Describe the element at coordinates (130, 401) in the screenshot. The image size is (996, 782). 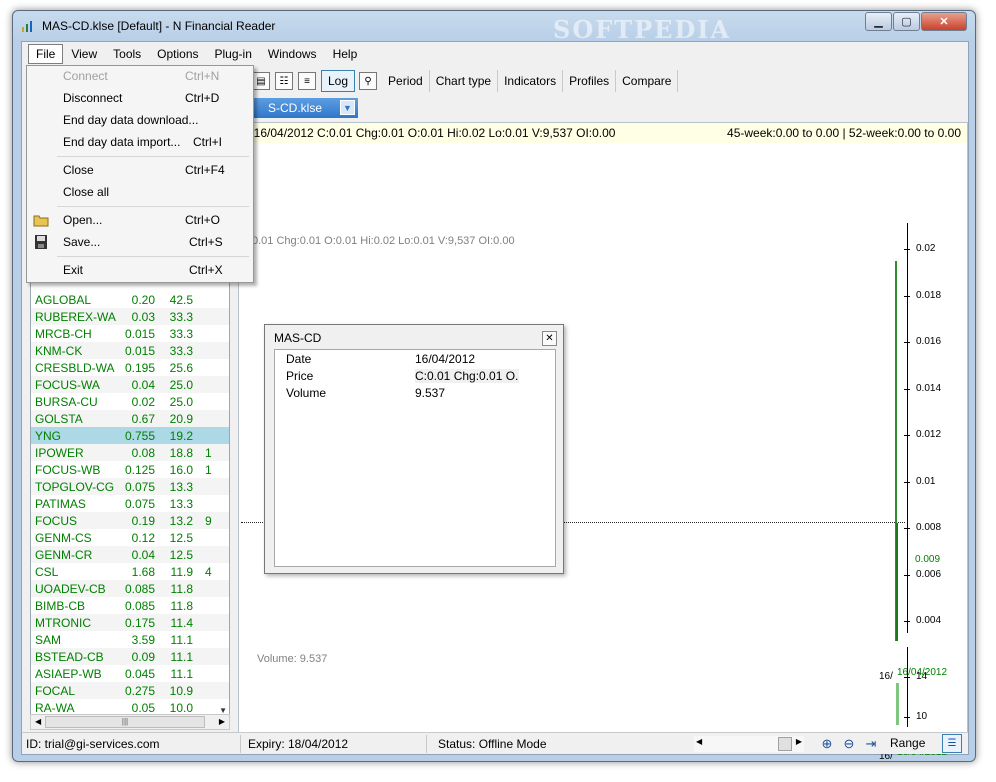
I see `list-item: BURSA-CU 0.02 25.0` at that location.